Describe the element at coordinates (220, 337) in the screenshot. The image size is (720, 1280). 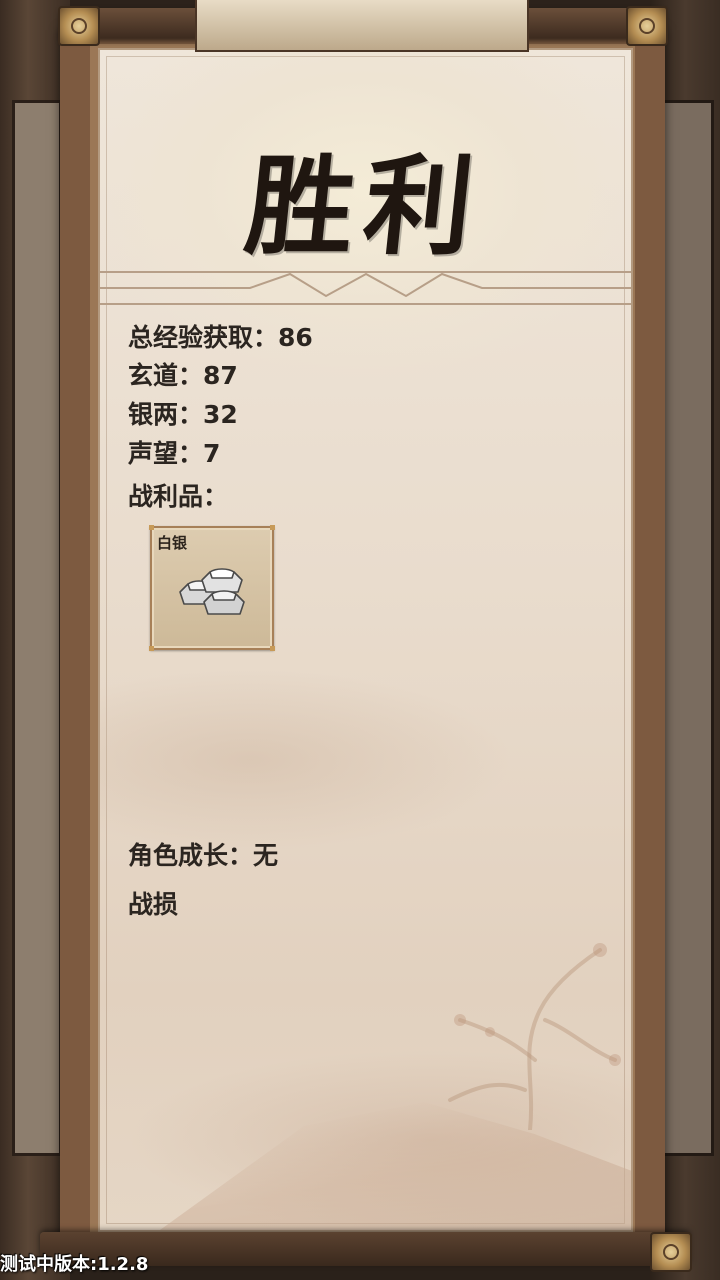
I see `total-exp-text: 总经验获取：86` at that location.